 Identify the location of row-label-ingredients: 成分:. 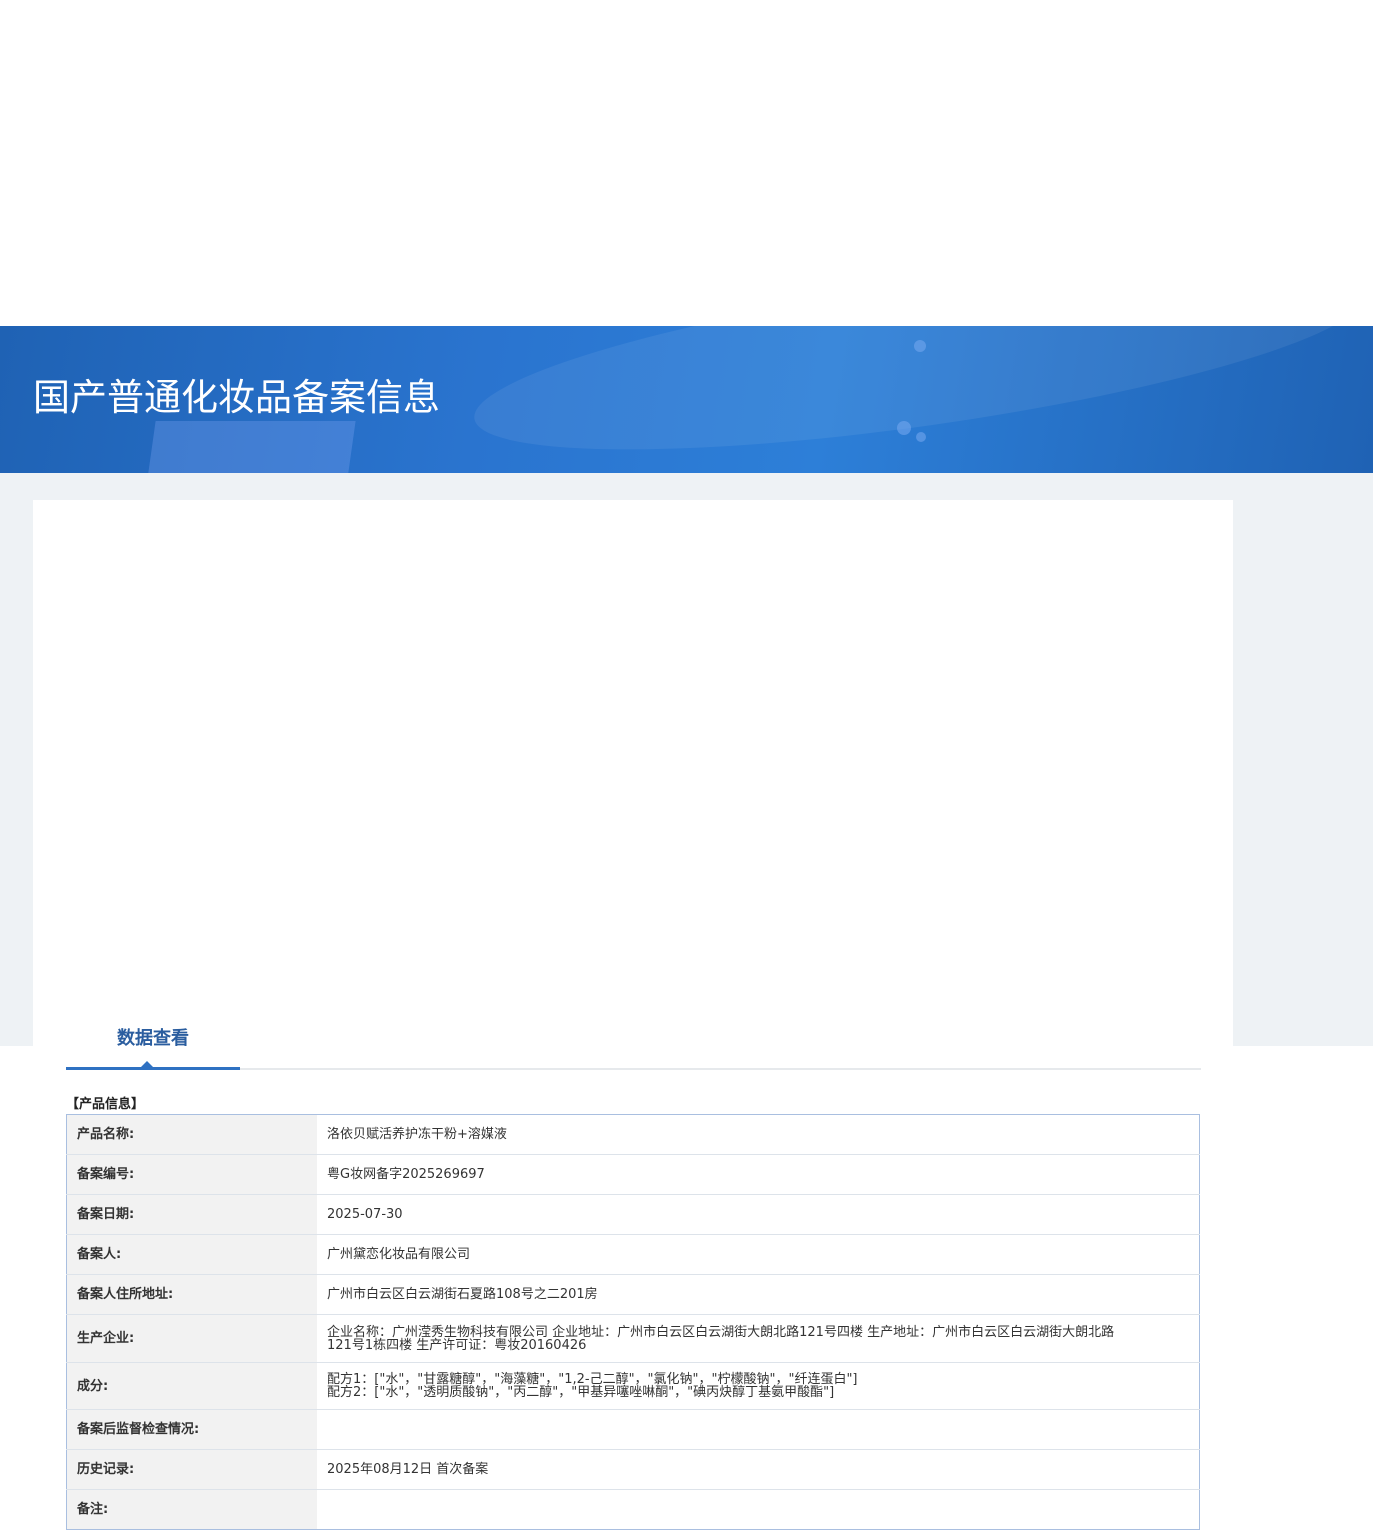
(191, 1386).